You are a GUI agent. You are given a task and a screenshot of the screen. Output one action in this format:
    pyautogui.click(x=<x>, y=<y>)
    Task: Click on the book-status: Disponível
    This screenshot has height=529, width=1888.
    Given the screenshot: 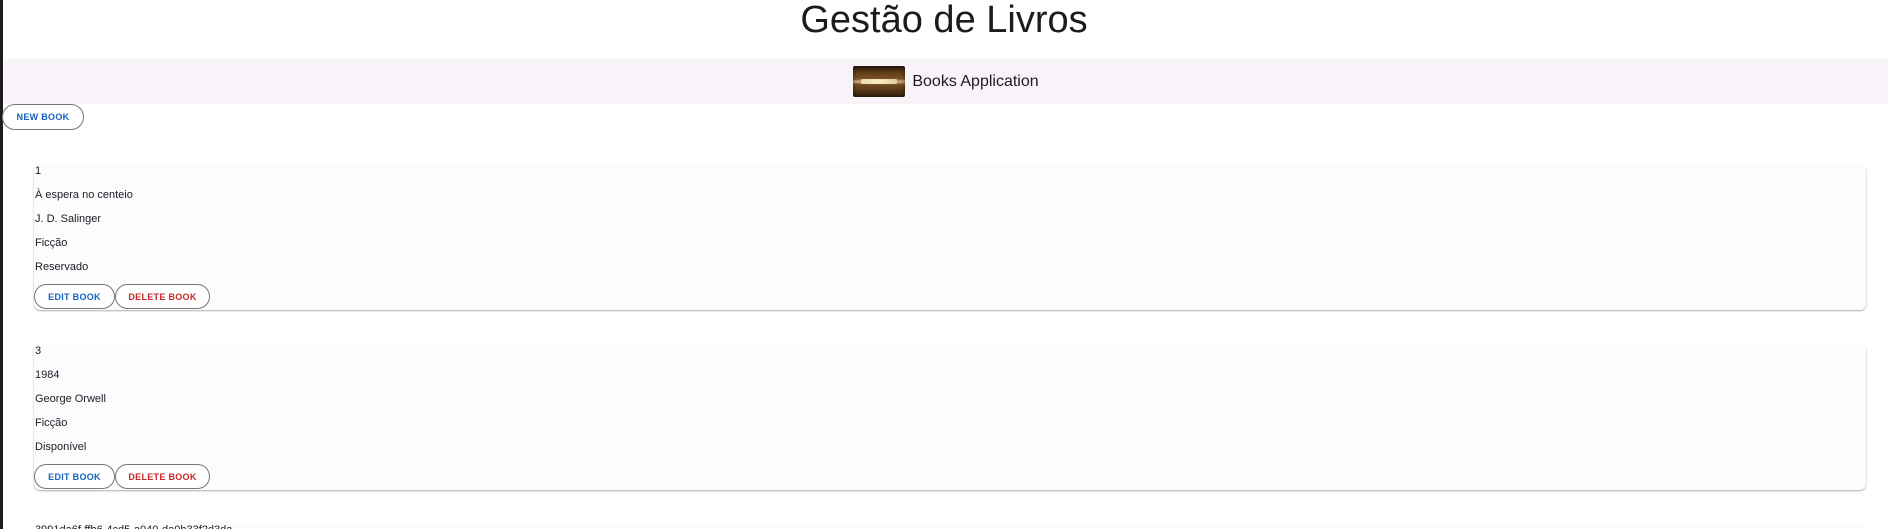 What is the action you would take?
    pyautogui.click(x=61, y=447)
    